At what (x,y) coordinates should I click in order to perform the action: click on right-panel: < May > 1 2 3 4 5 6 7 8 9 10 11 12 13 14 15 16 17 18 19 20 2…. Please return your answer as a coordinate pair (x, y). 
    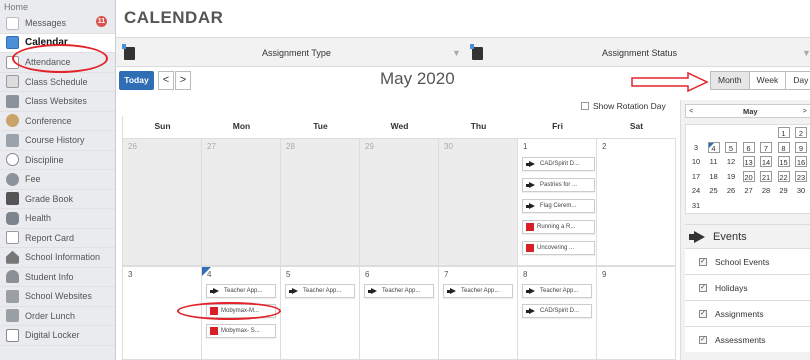
    Looking at the image, I should click on (745, 230).